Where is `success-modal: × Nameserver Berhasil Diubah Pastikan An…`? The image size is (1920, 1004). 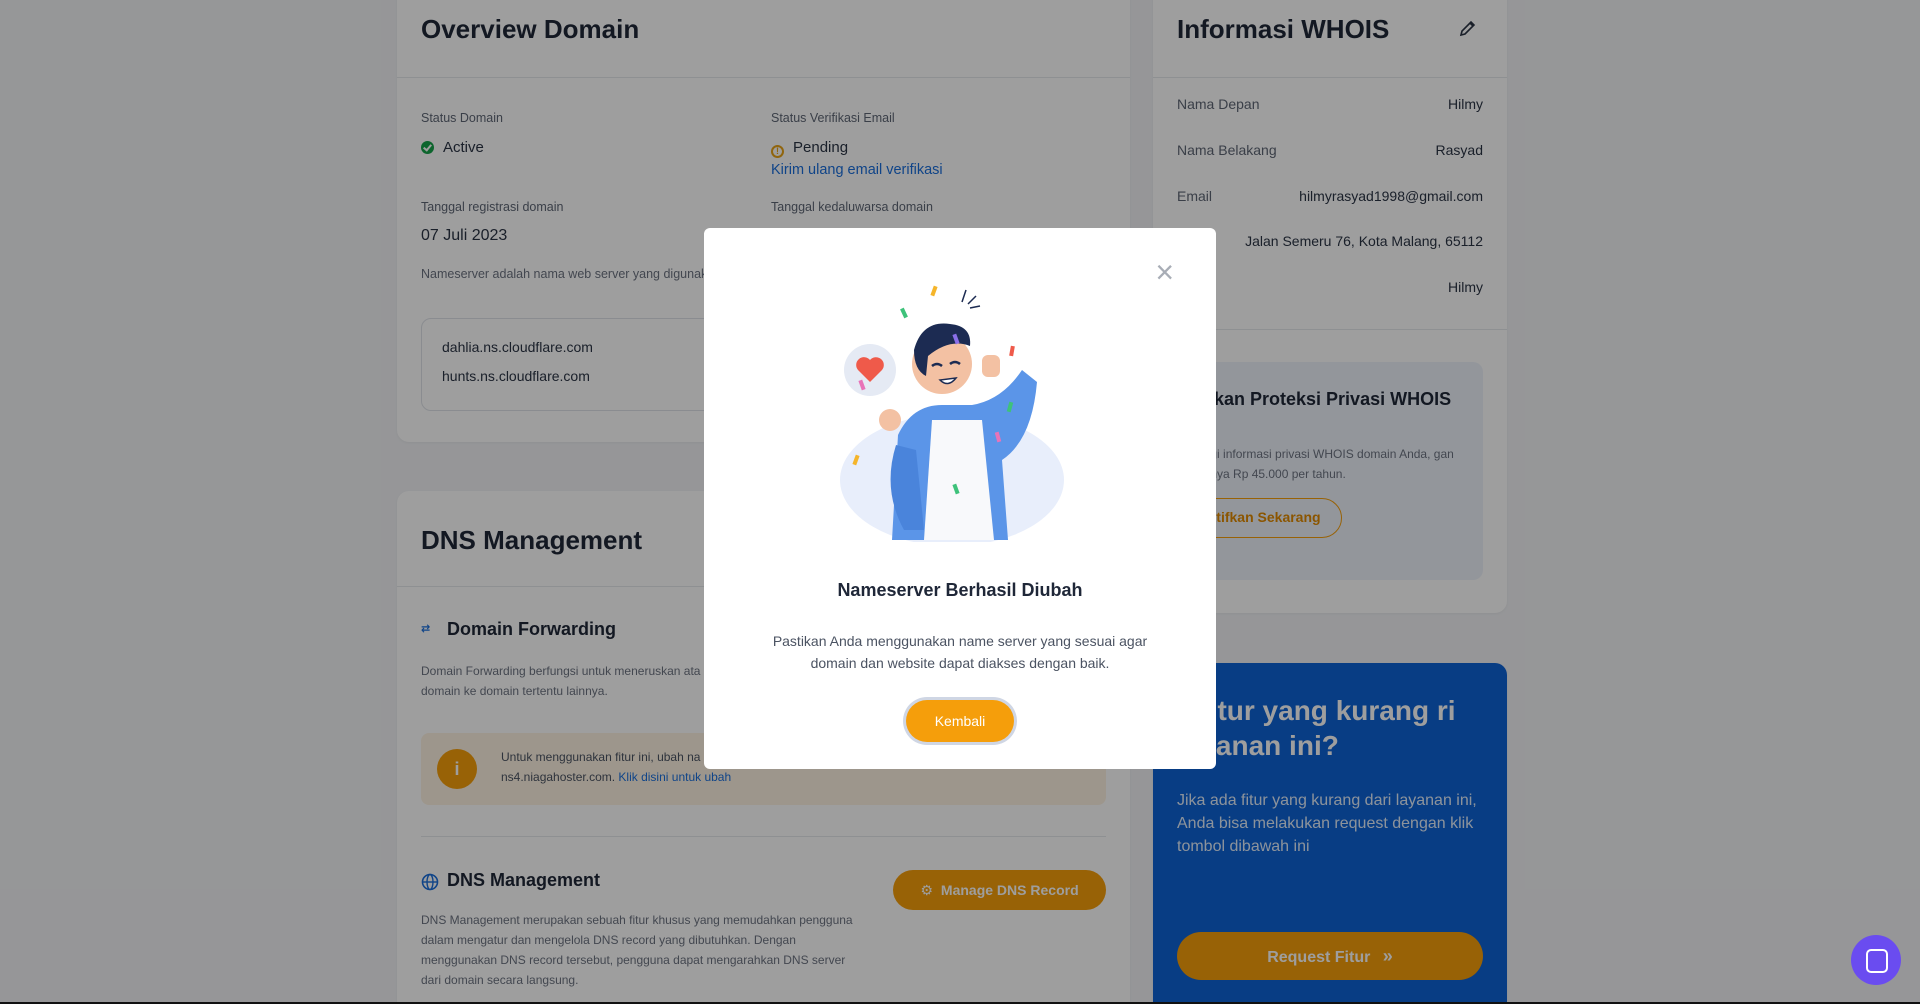 success-modal: × Nameserver Berhasil Diubah Pastikan An… is located at coordinates (960, 498).